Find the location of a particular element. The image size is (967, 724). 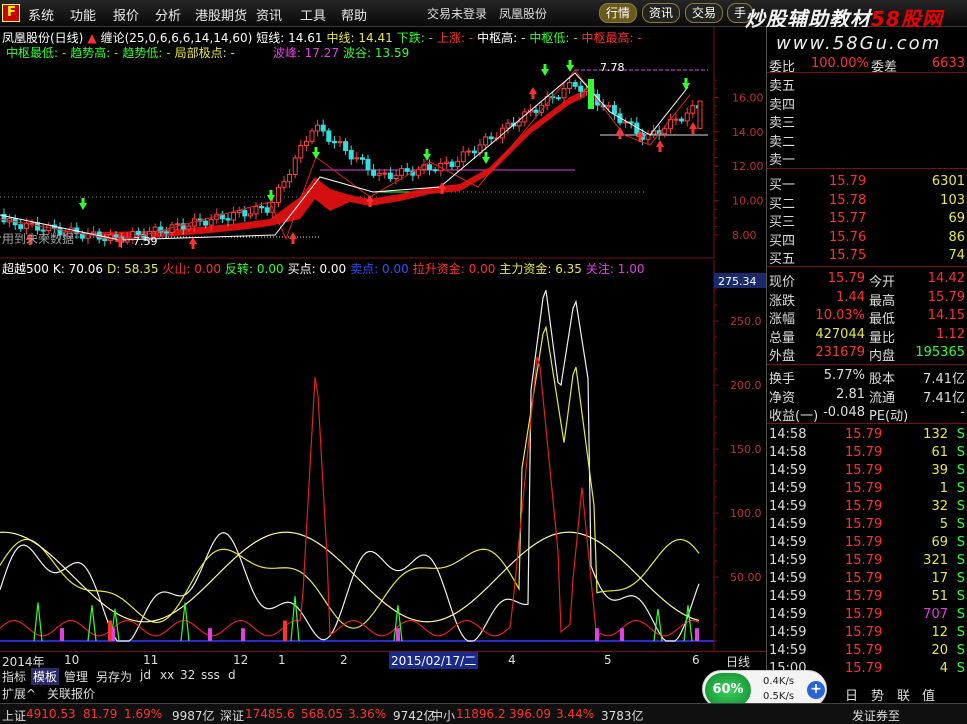

tab-trade: 交易 is located at coordinates (704, 13).